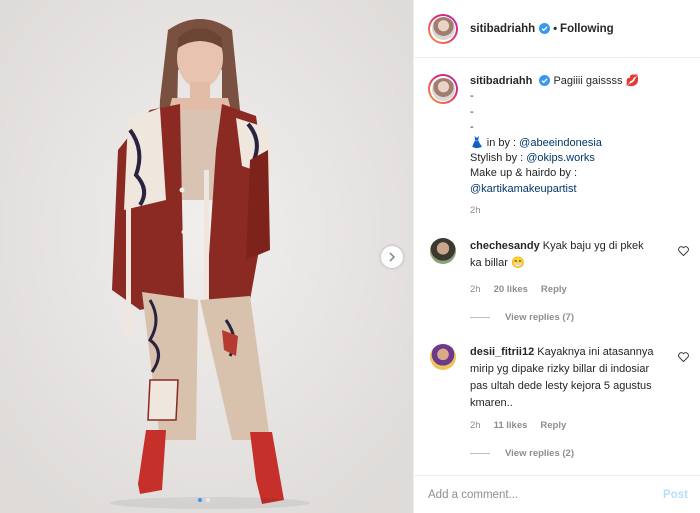 The width and height of the screenshot is (700, 513). What do you see at coordinates (443, 89) in the screenshot?
I see `caption-avatar` at bounding box center [443, 89].